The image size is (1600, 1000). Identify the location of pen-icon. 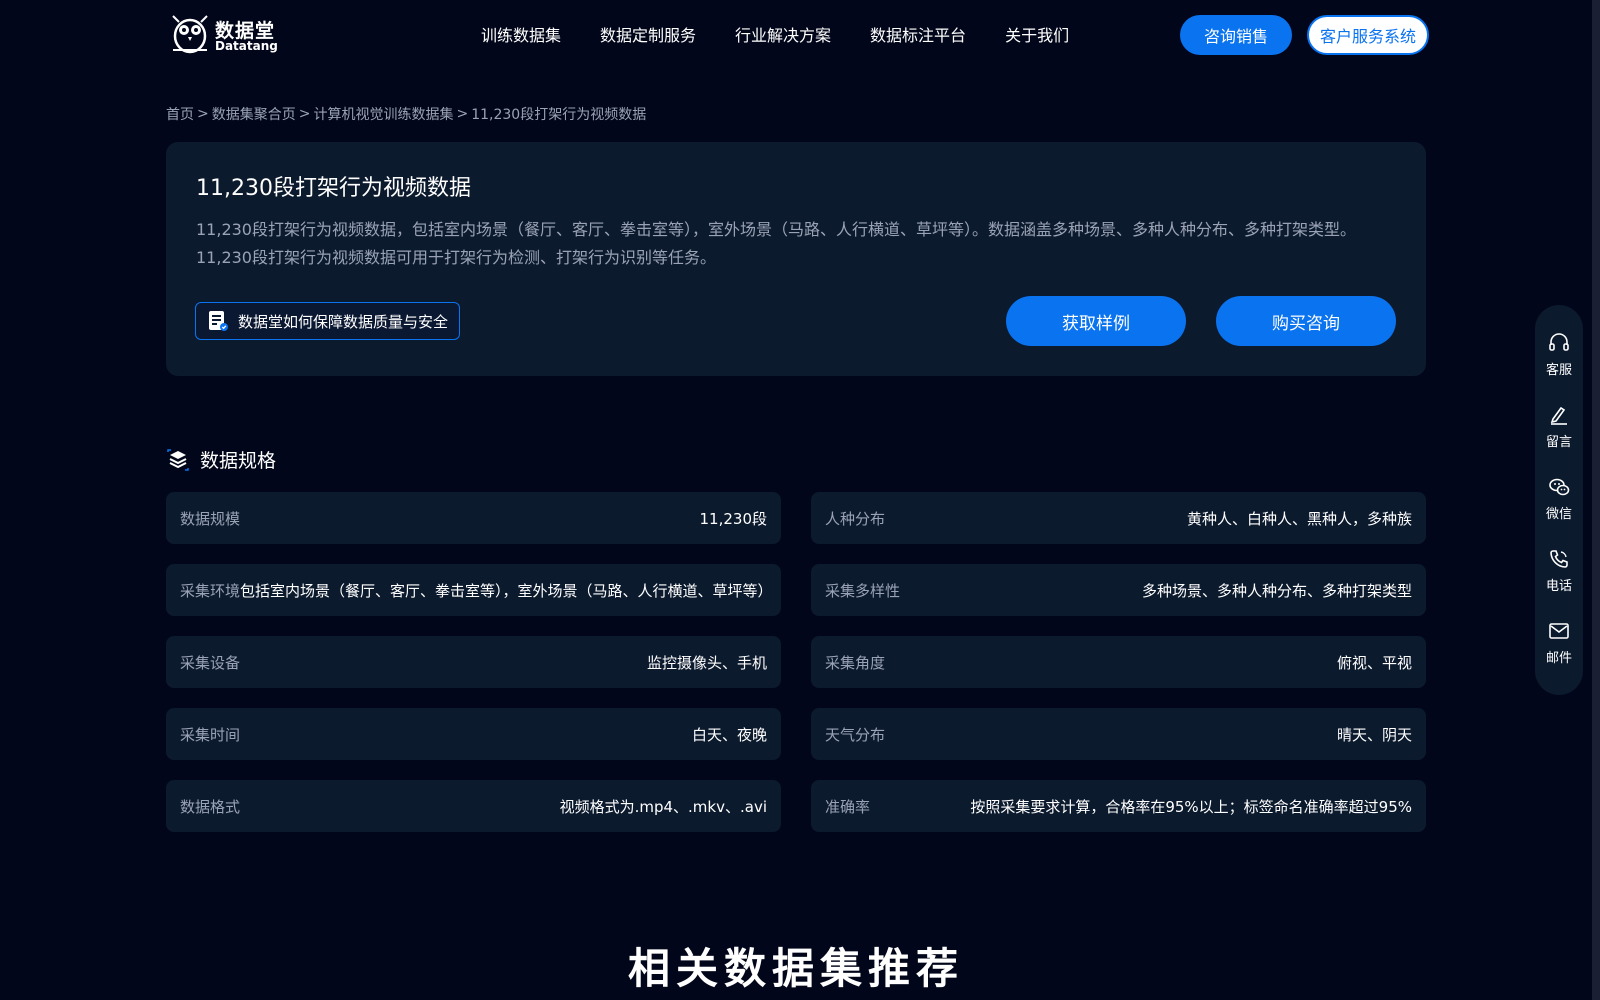
(1559, 415).